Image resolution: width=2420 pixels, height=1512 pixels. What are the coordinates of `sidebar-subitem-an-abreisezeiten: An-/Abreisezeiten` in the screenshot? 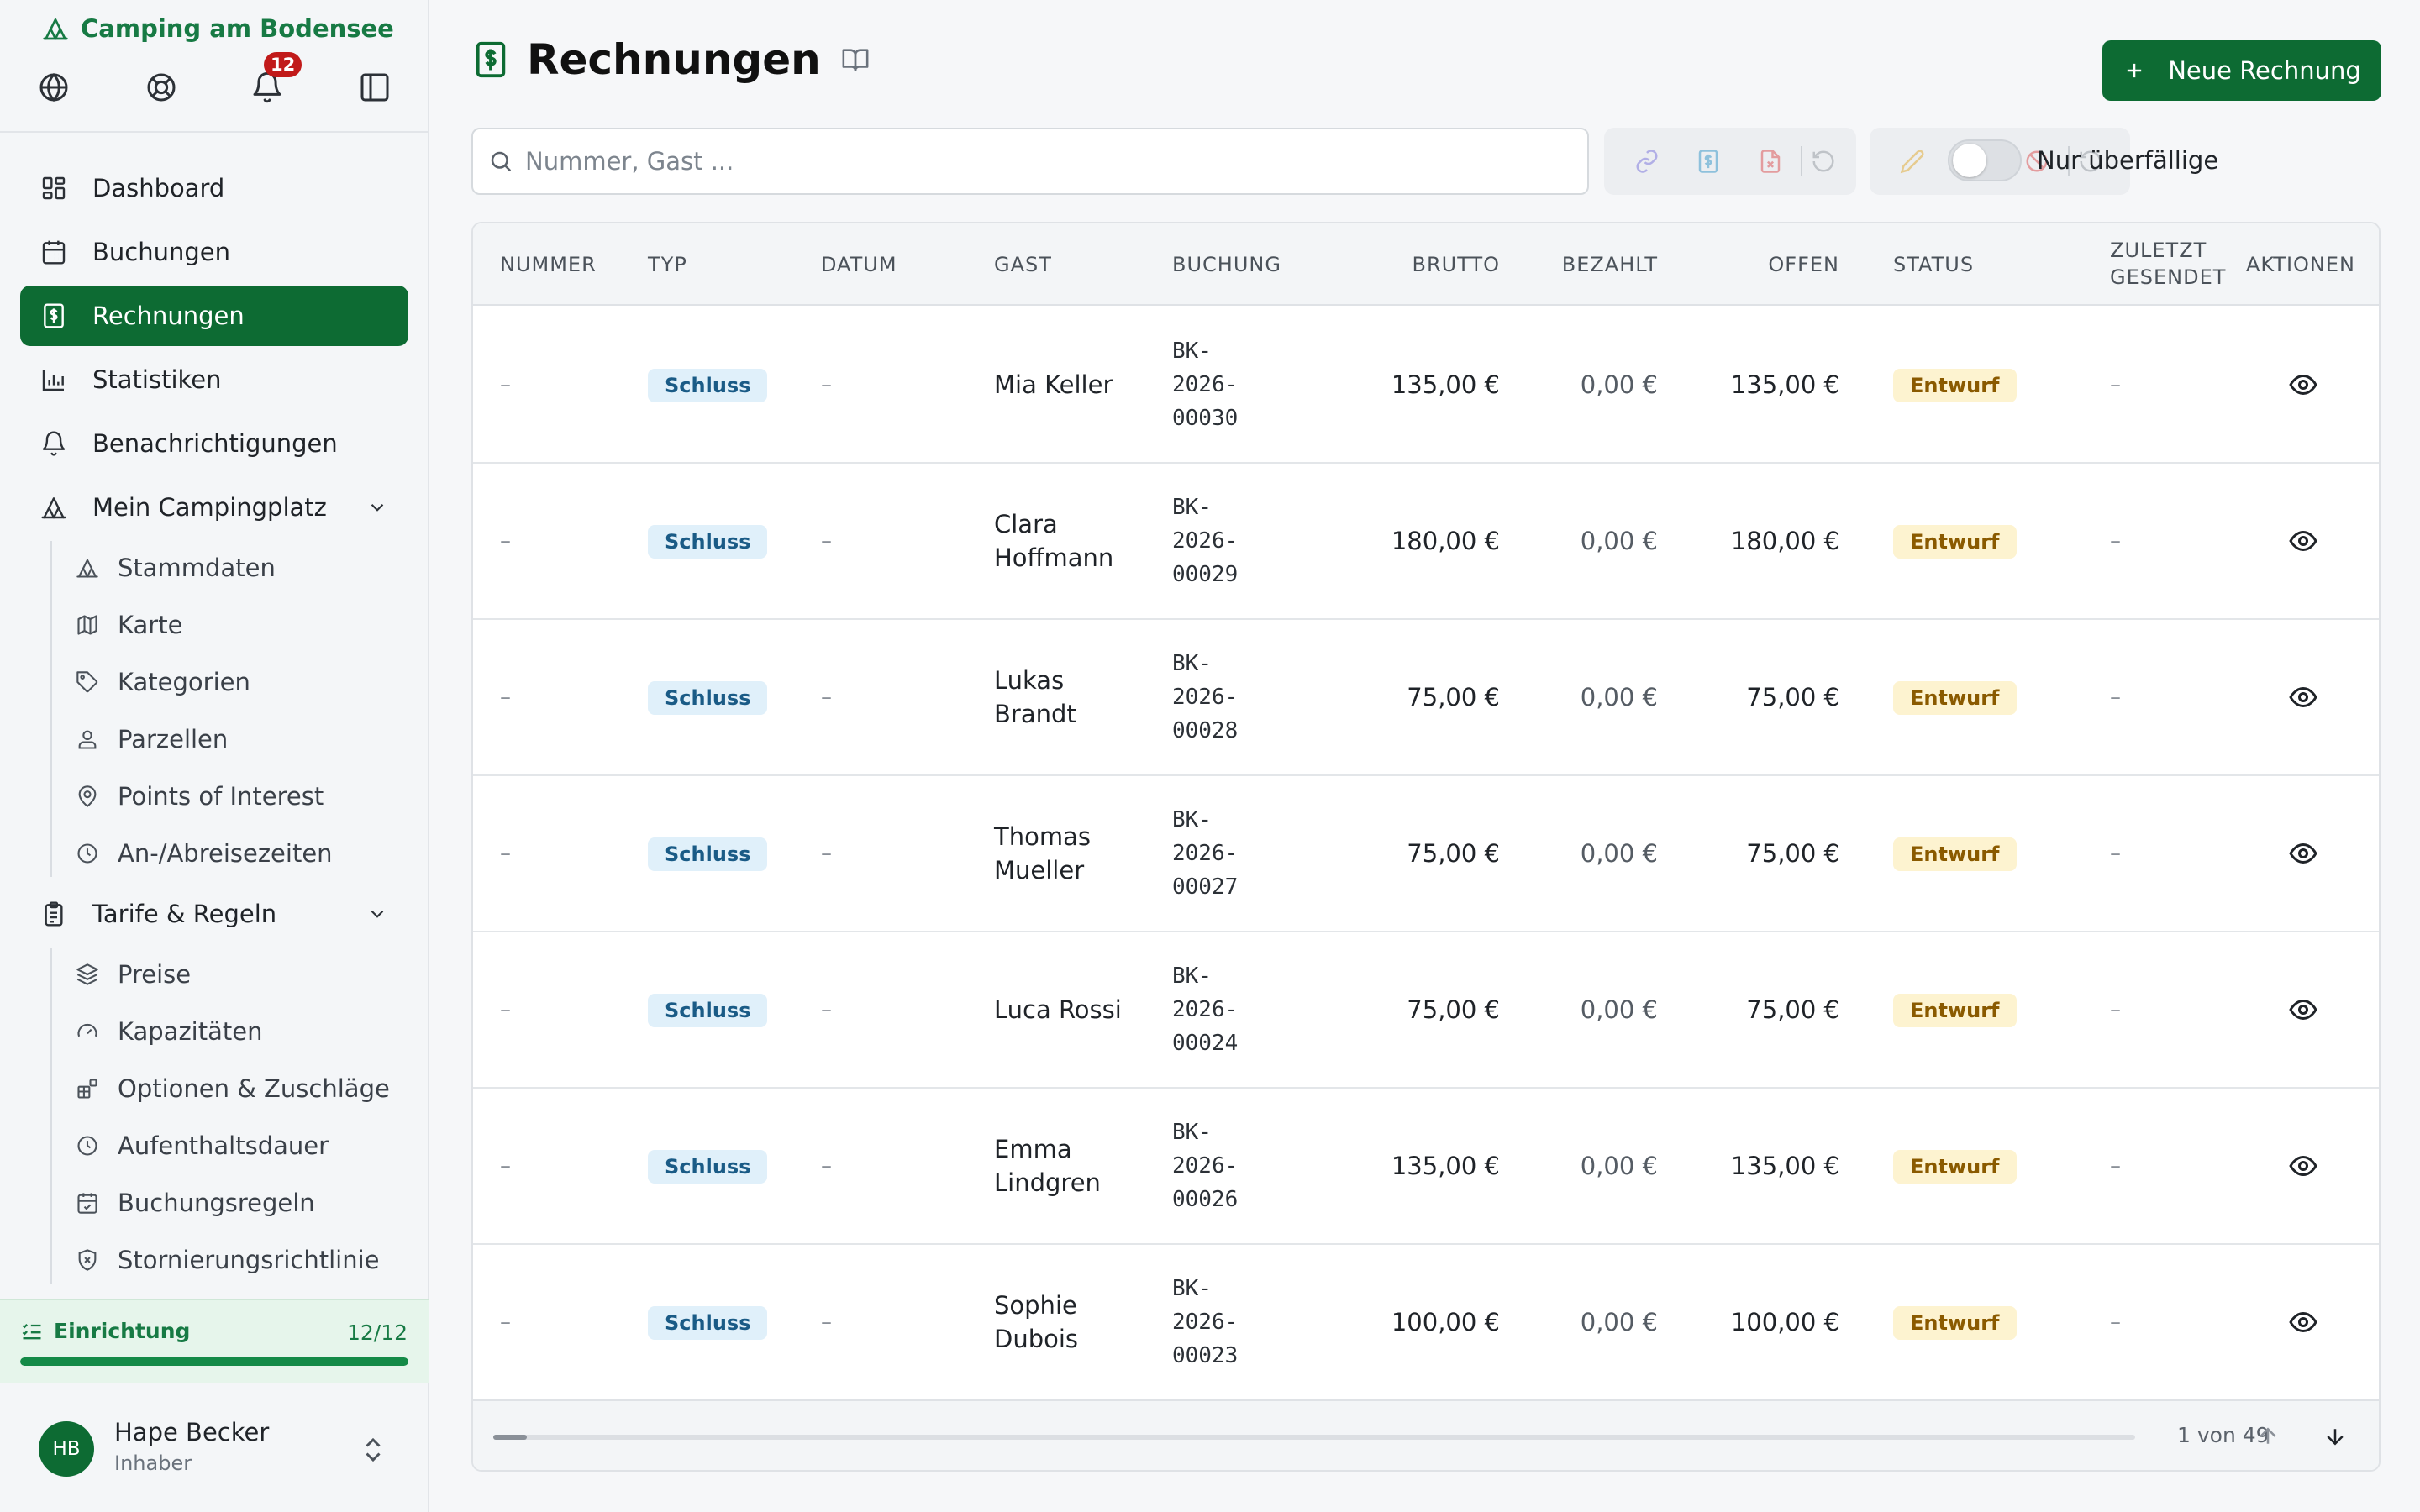 It's located at (235, 853).